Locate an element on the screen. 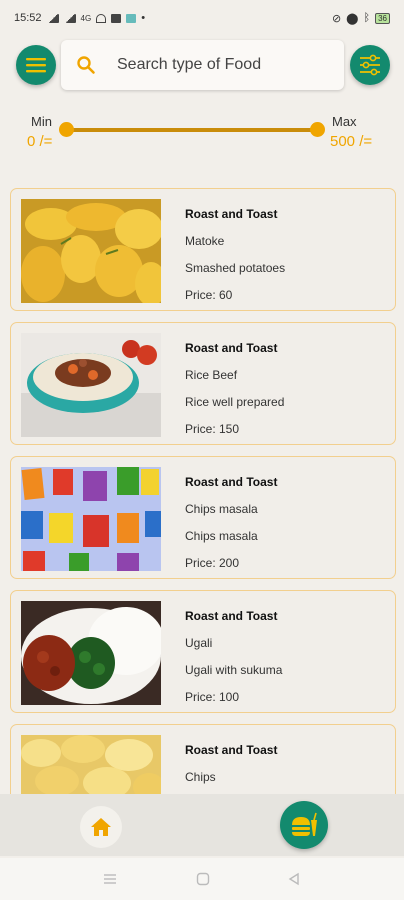 The width and height of the screenshot is (404, 900). top-bar is located at coordinates (202, 65).